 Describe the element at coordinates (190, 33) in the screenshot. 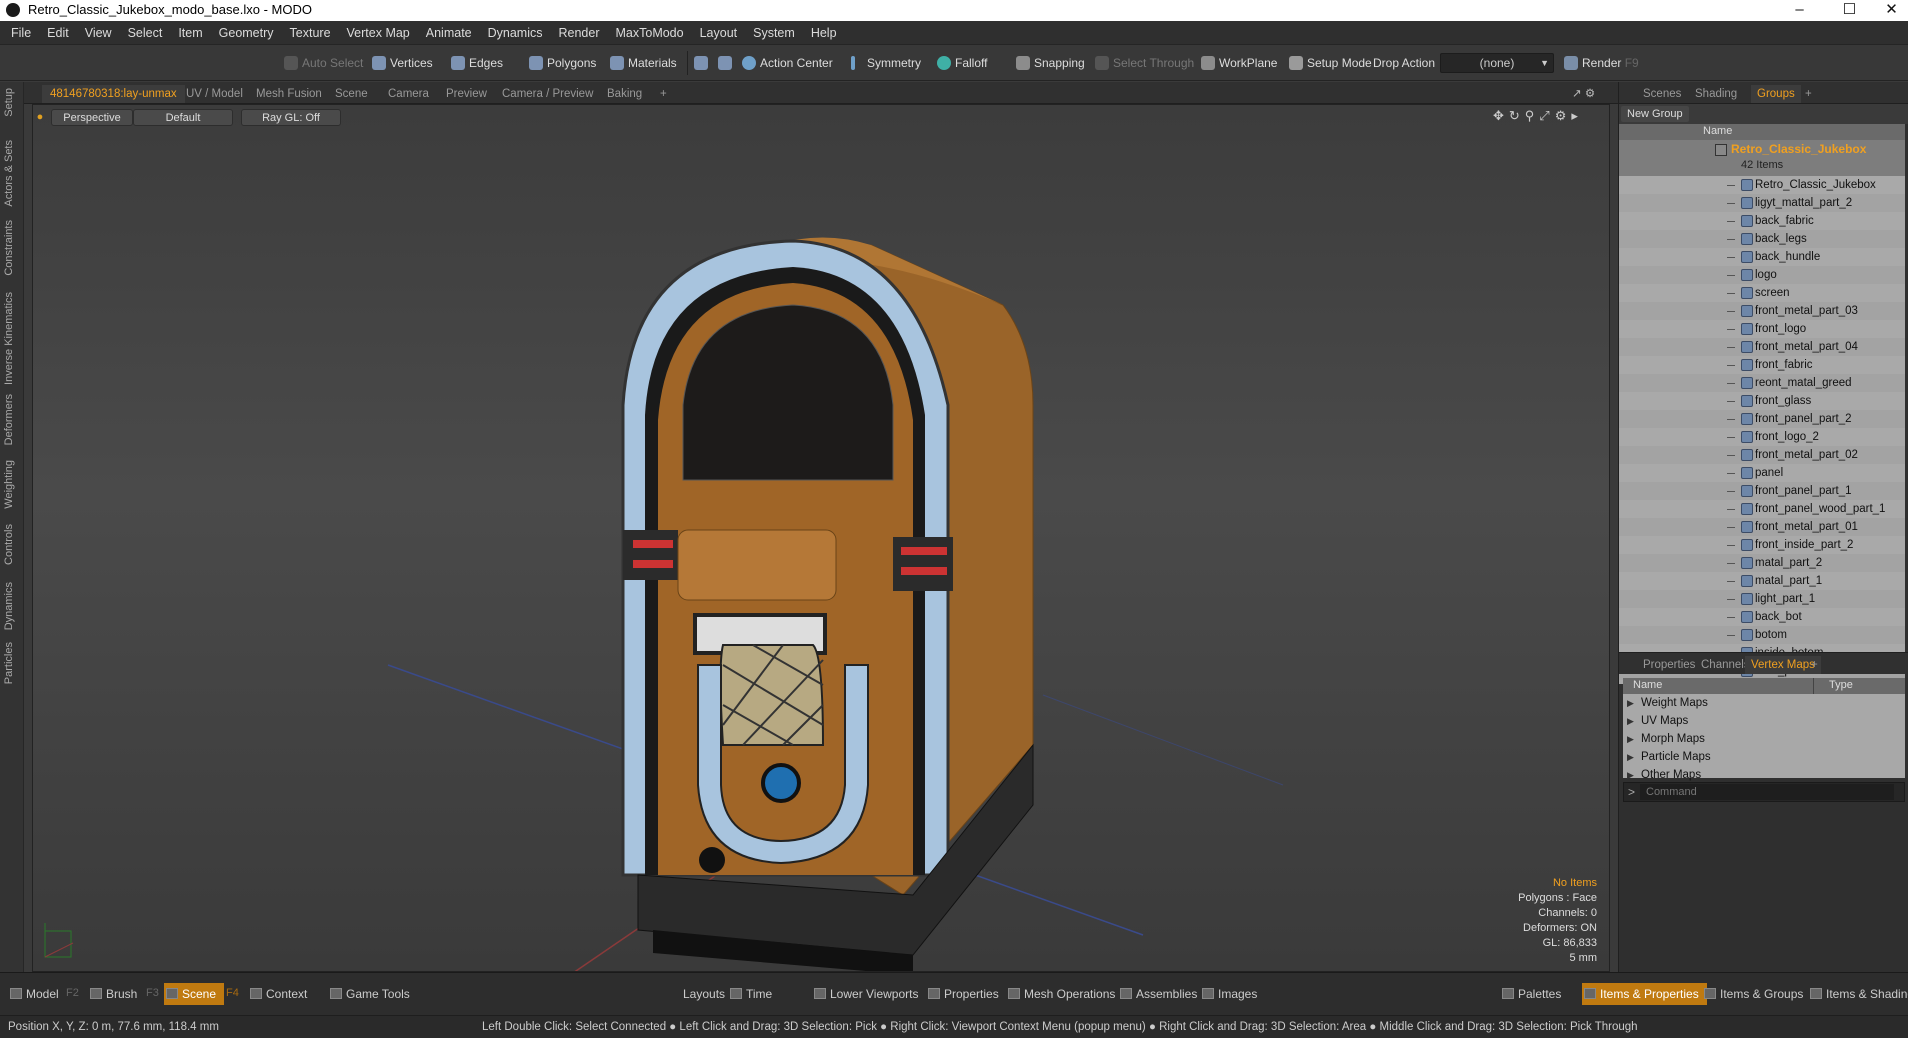

I see `menu-item: Item` at that location.